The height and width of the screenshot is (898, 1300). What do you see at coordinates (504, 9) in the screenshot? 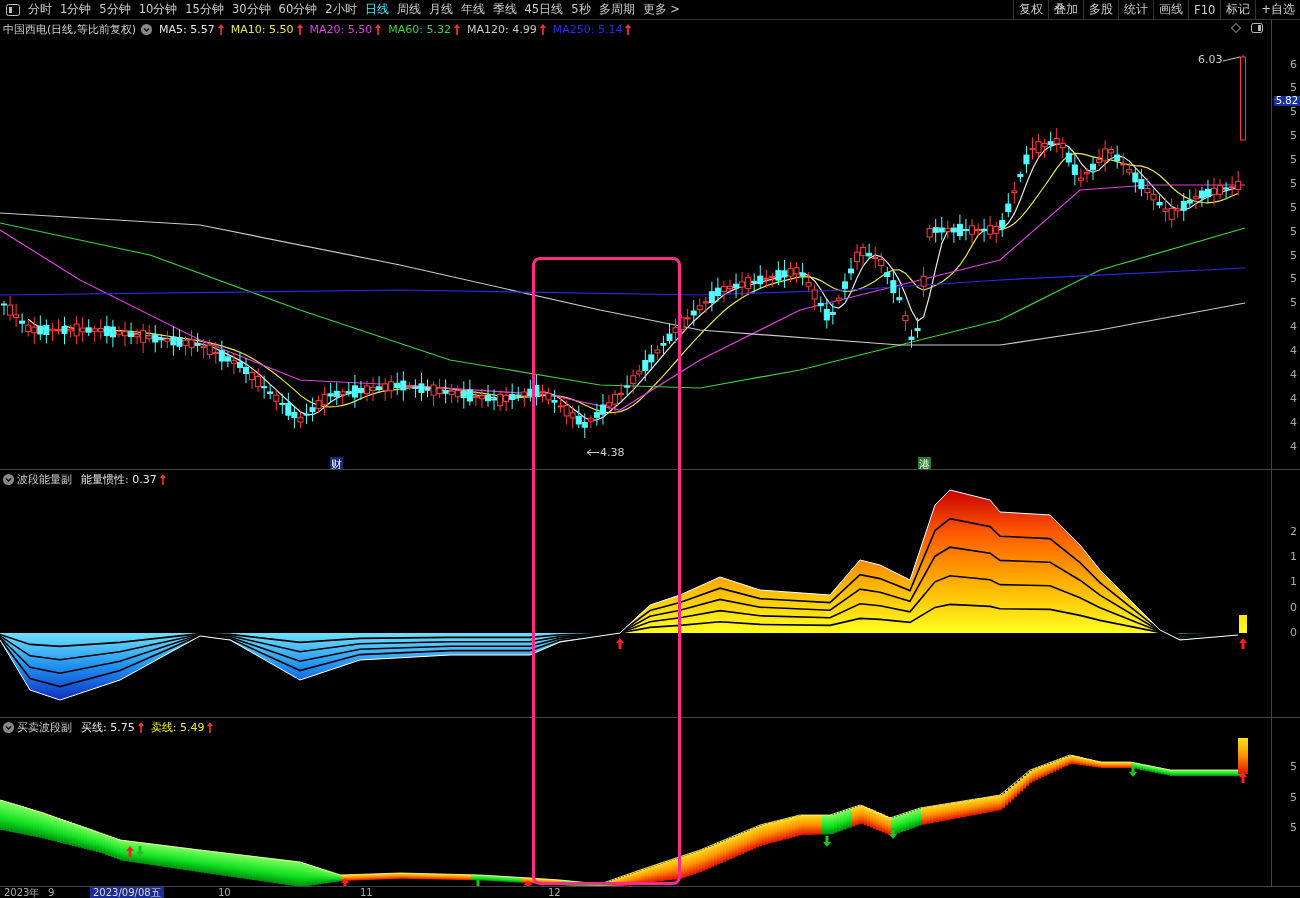
I see `period-tab: 季线` at bounding box center [504, 9].